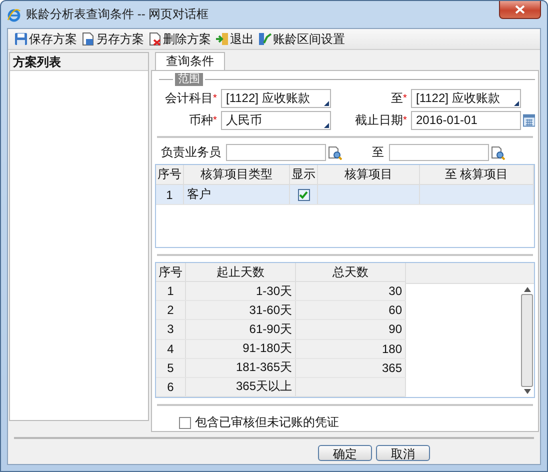  What do you see at coordinates (351, 310) in the screenshot?
I see `table-cell: 60` at bounding box center [351, 310].